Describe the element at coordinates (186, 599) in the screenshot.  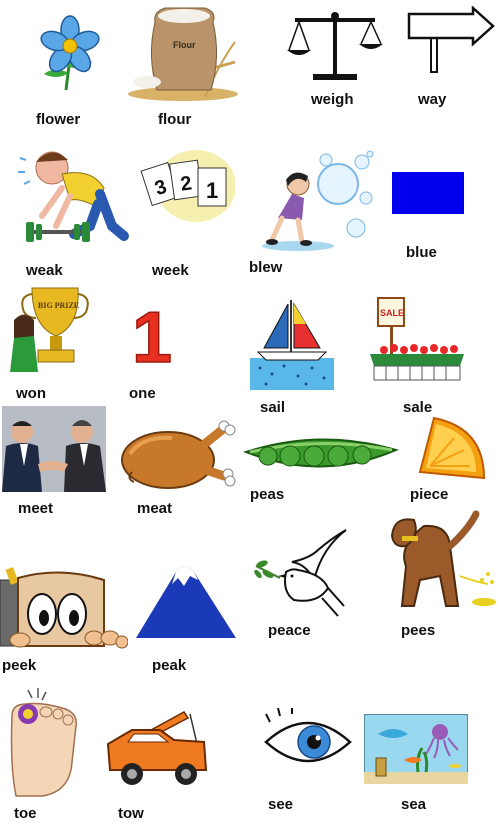
I see `mountain-peak-icon` at that location.